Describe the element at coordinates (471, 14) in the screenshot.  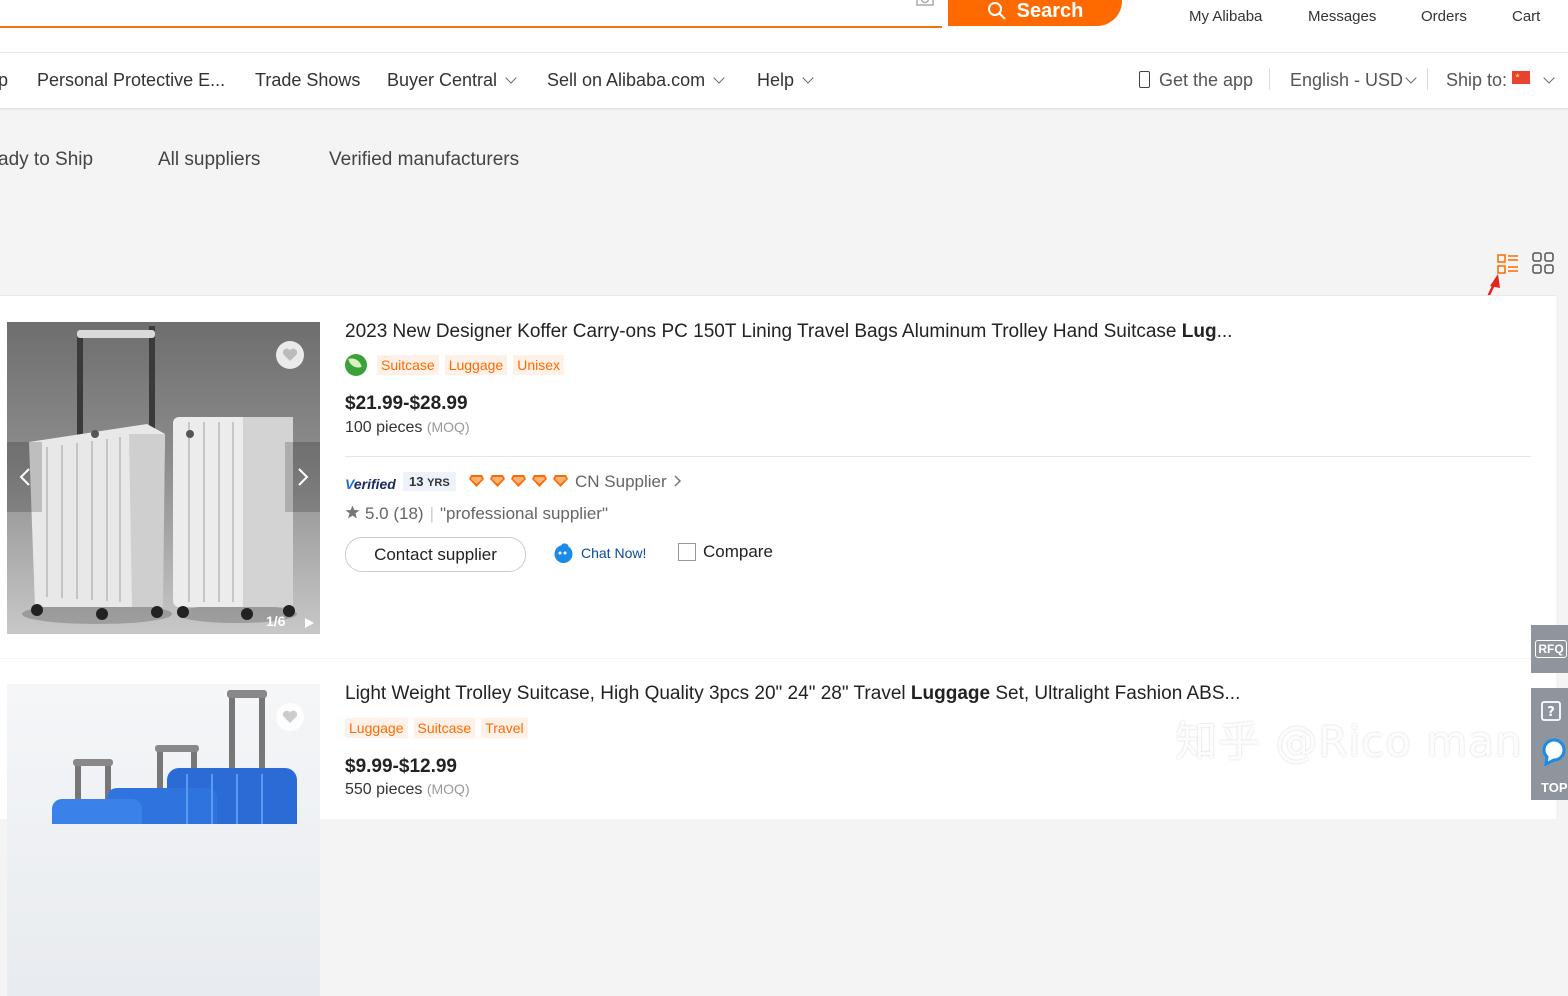
I see `search-input: luggage` at that location.